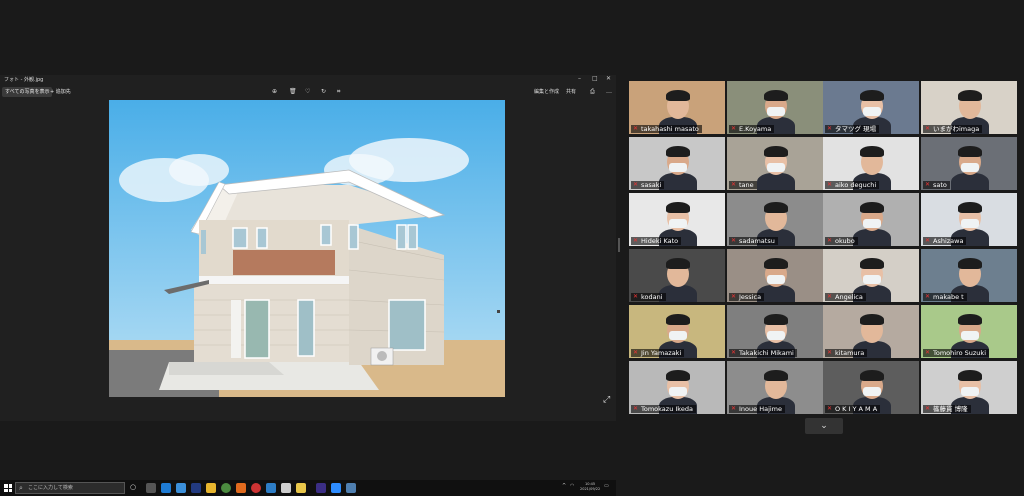  What do you see at coordinates (70, 488) in the screenshot?
I see `taskbar-search-box: ⌕ ここに入力して検索` at bounding box center [70, 488].